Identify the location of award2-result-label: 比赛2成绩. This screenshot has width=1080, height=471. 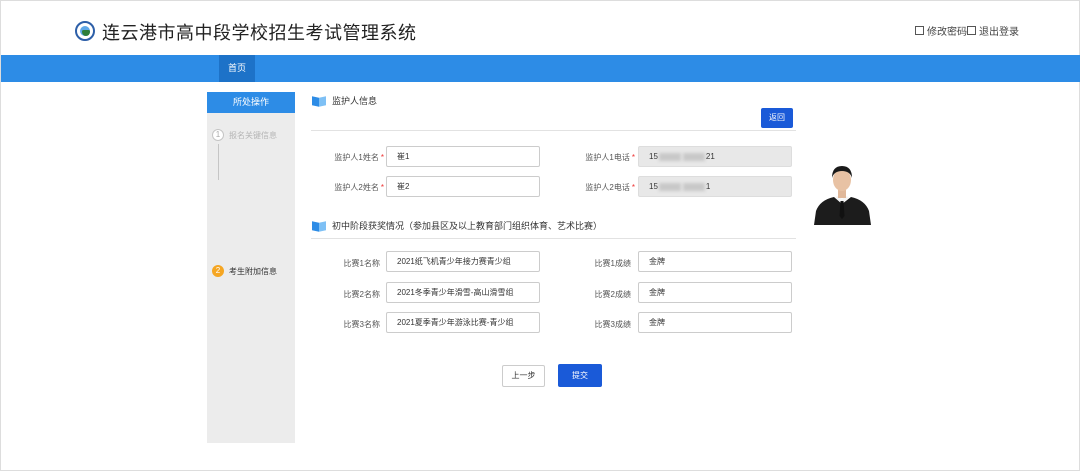
(612, 294).